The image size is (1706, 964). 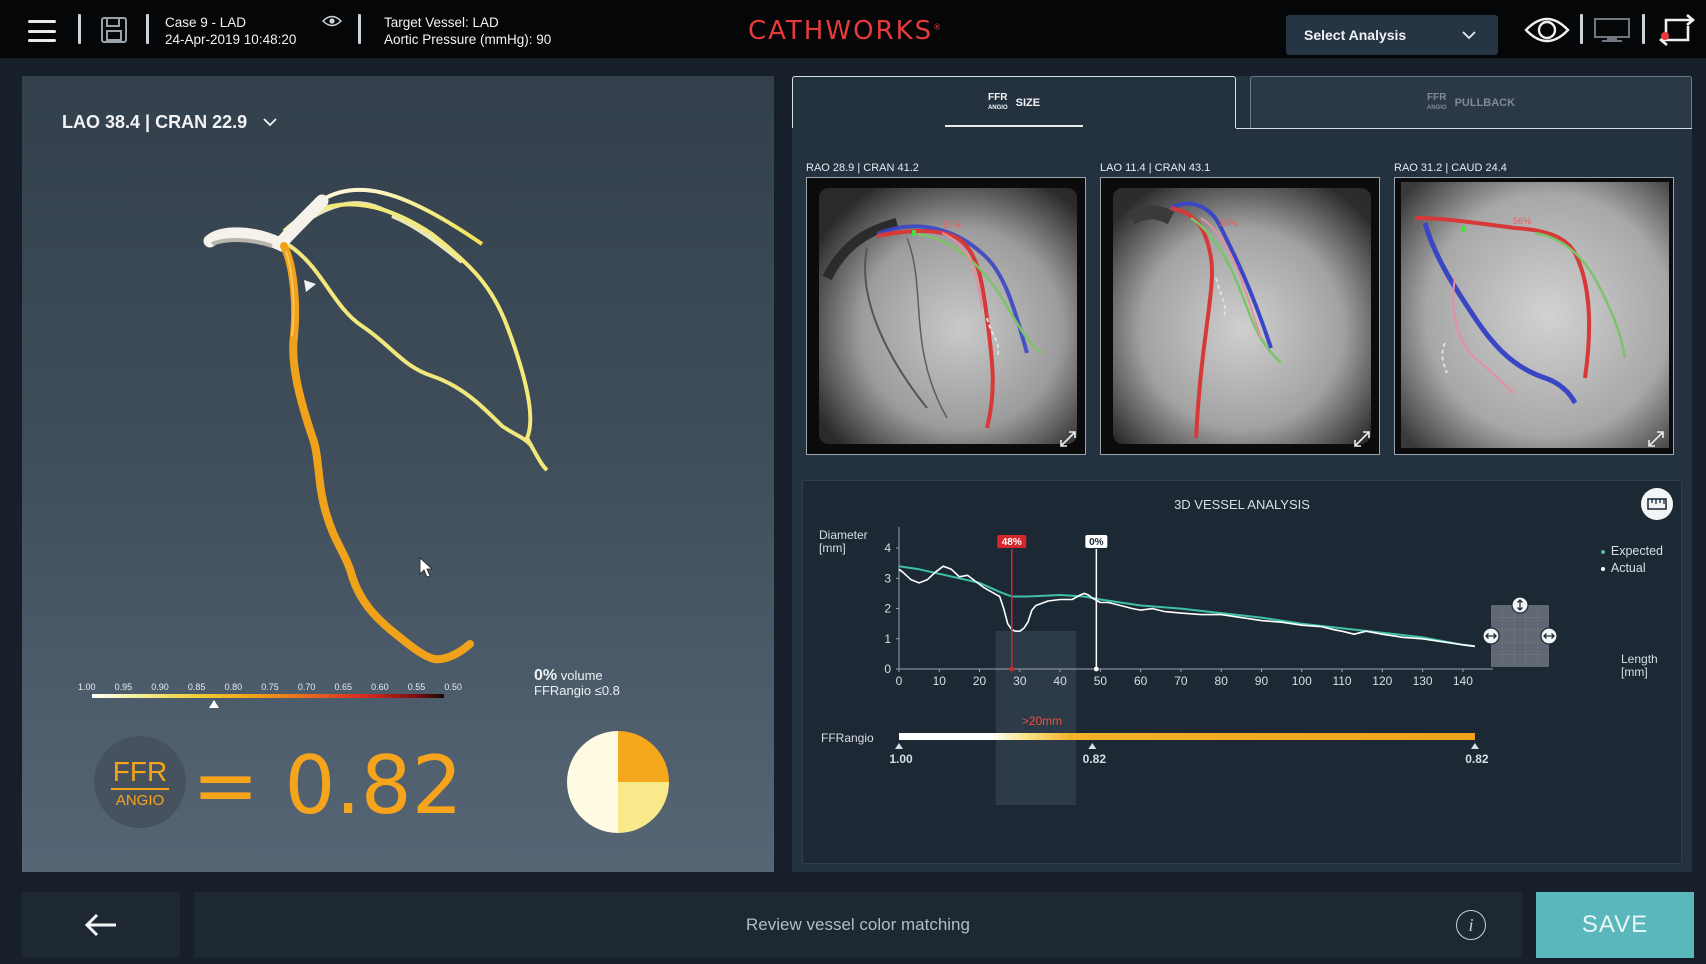 I want to click on select-analysis-dropdown: Select Analysis, so click(x=1392, y=35).